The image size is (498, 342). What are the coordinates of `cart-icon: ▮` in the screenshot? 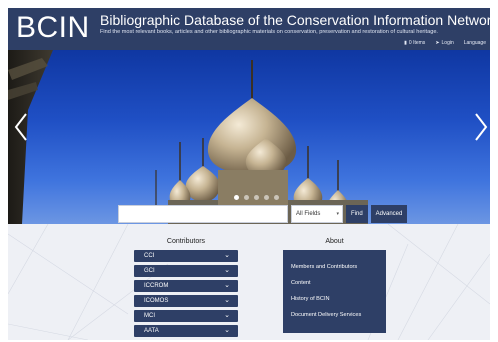 It's located at (405, 43).